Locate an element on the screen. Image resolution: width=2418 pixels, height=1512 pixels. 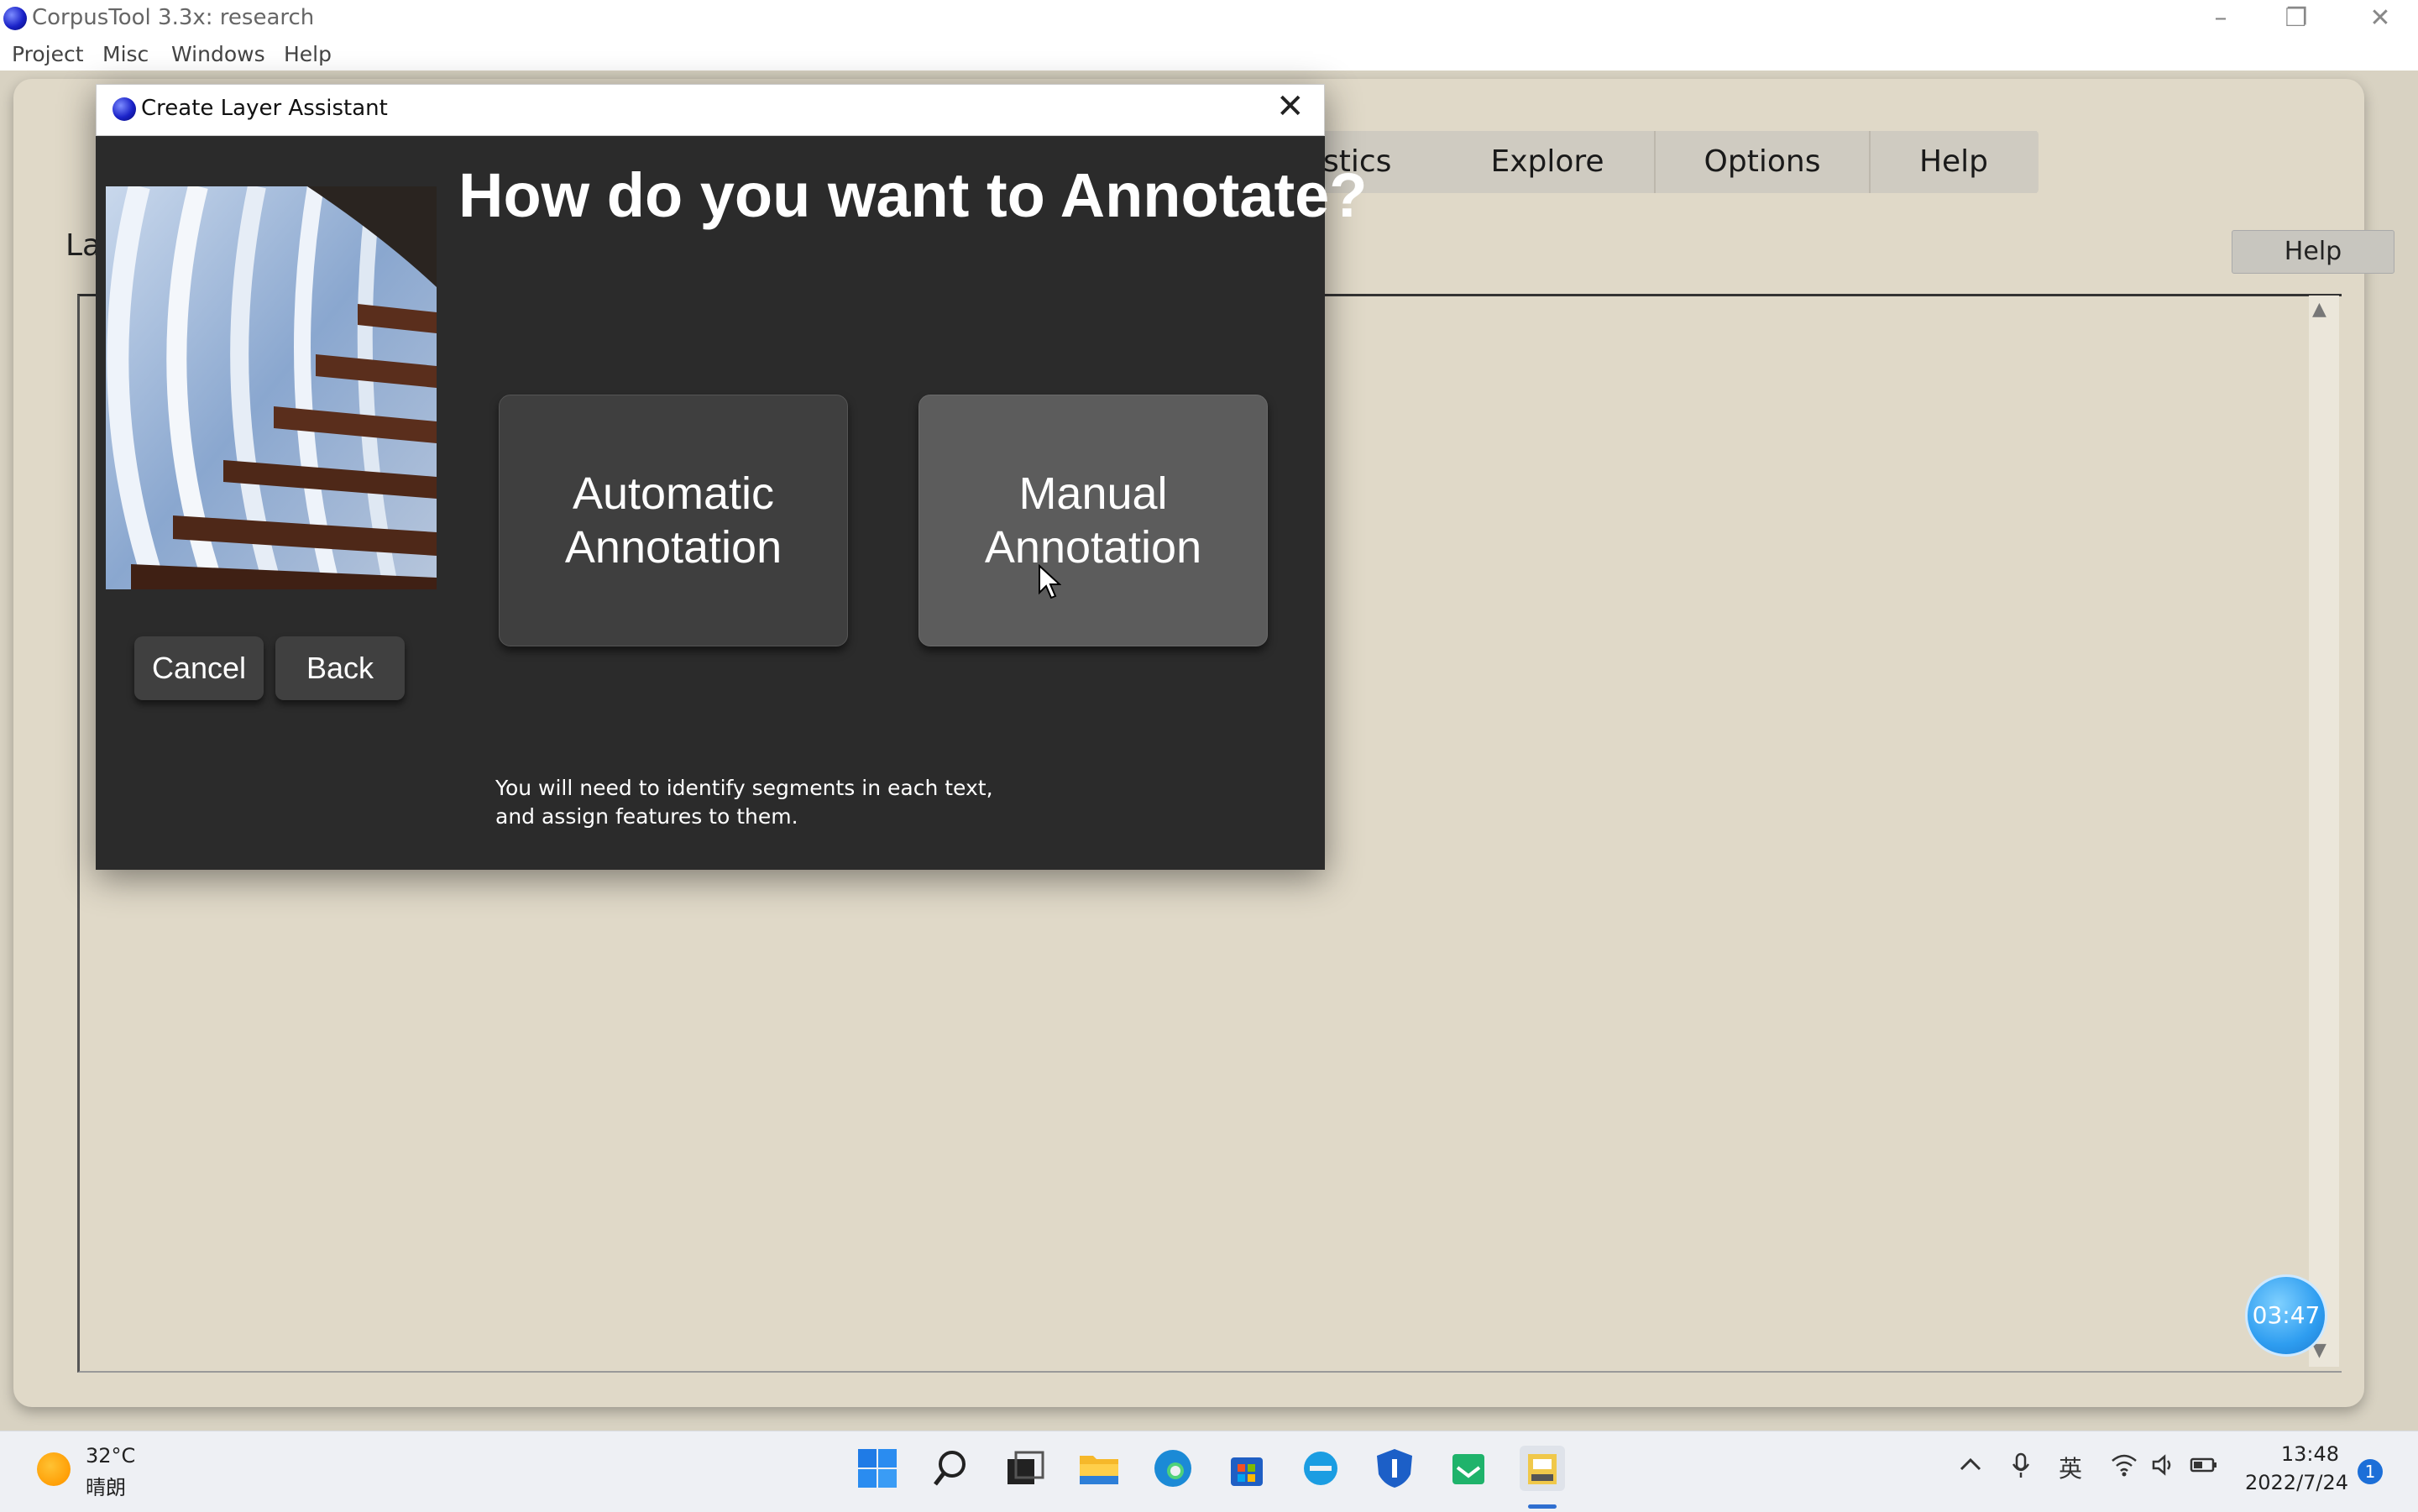
chevron-up-icon is located at coordinates (1970, 1467).